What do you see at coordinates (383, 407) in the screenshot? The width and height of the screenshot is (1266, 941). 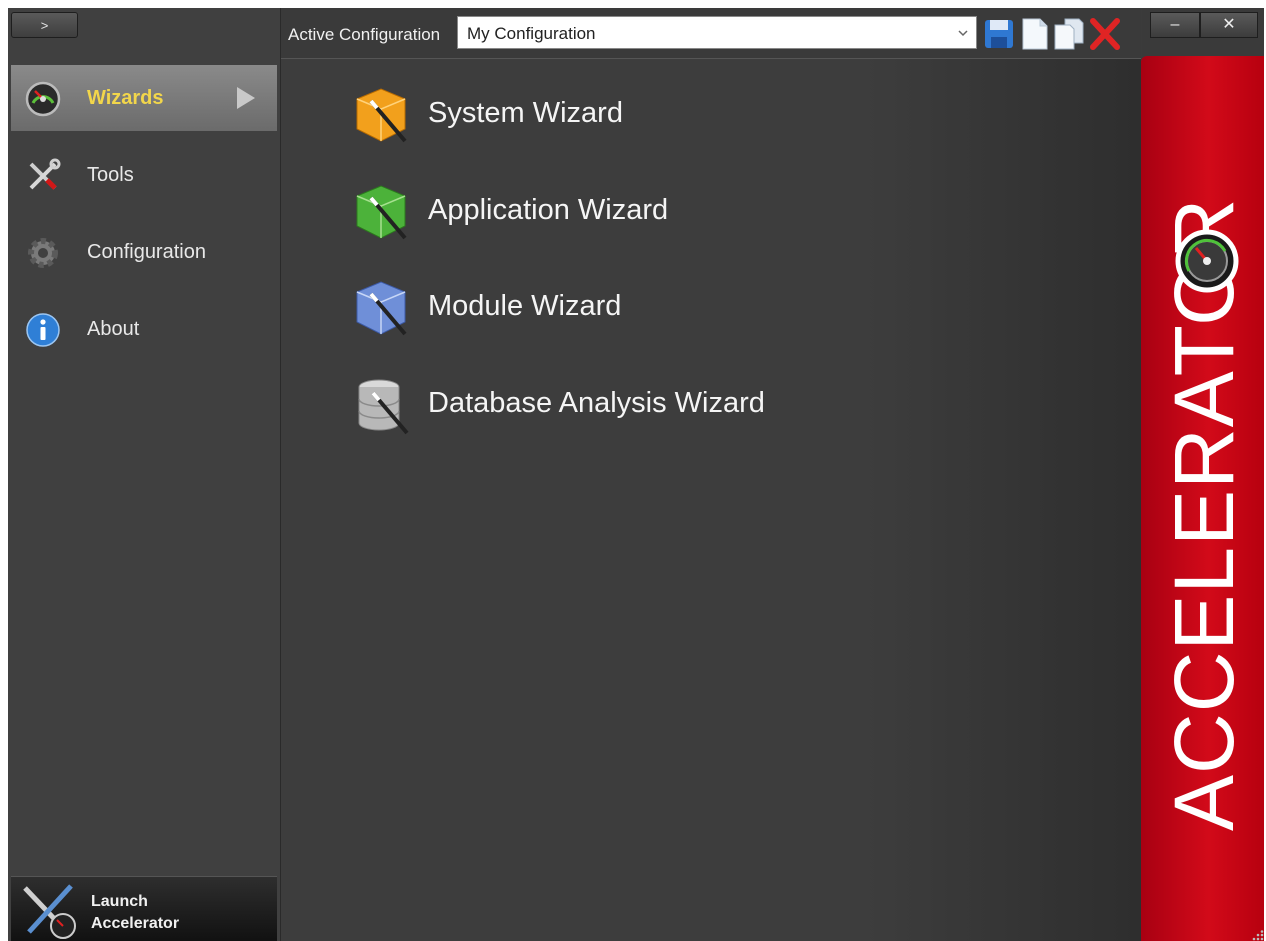 I see `database-wizard-icon` at bounding box center [383, 407].